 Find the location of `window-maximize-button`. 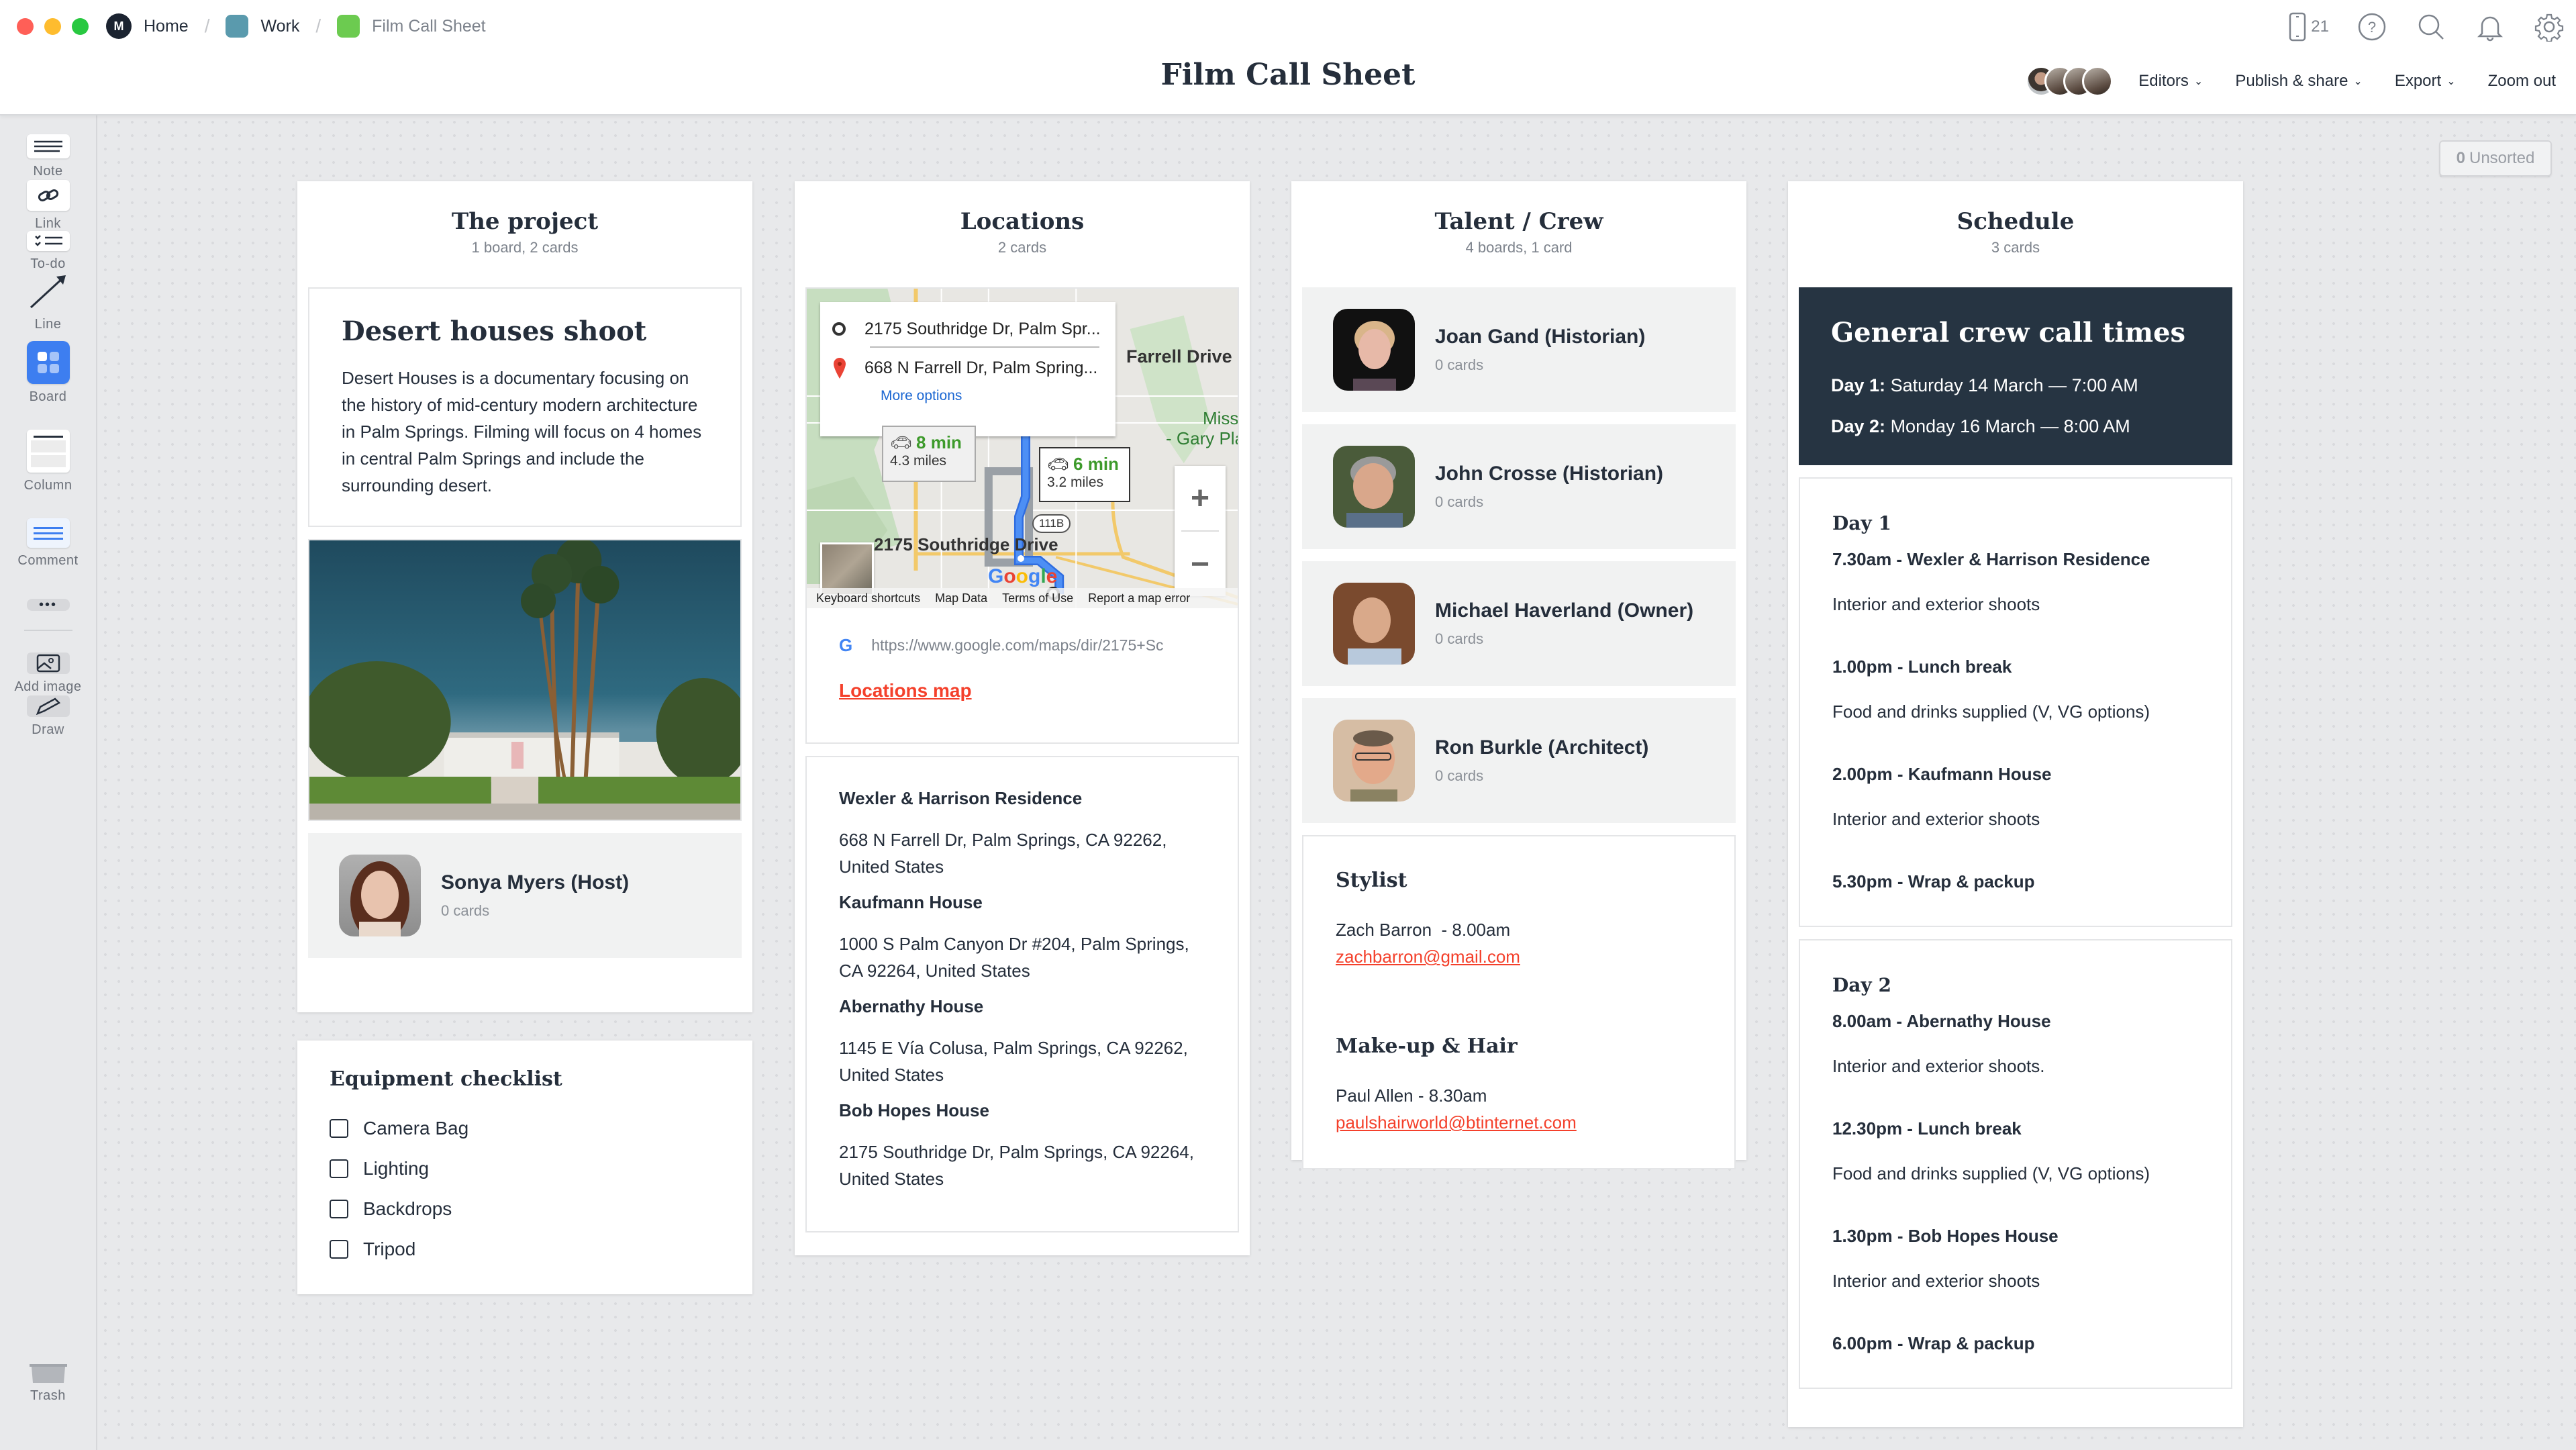

window-maximize-button is located at coordinates (80, 26).